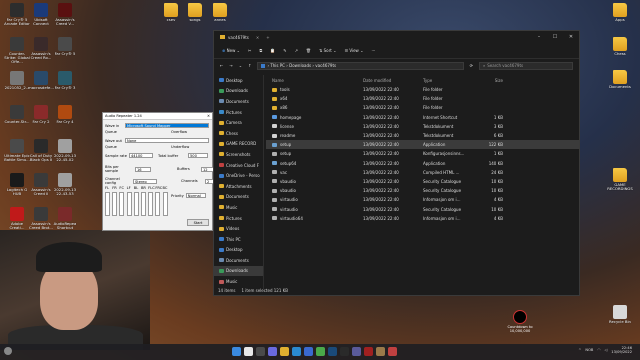 Image resolution: width=640 pixels, height=360 pixels. I want to click on refresh-icon: ⟳, so click(471, 65).